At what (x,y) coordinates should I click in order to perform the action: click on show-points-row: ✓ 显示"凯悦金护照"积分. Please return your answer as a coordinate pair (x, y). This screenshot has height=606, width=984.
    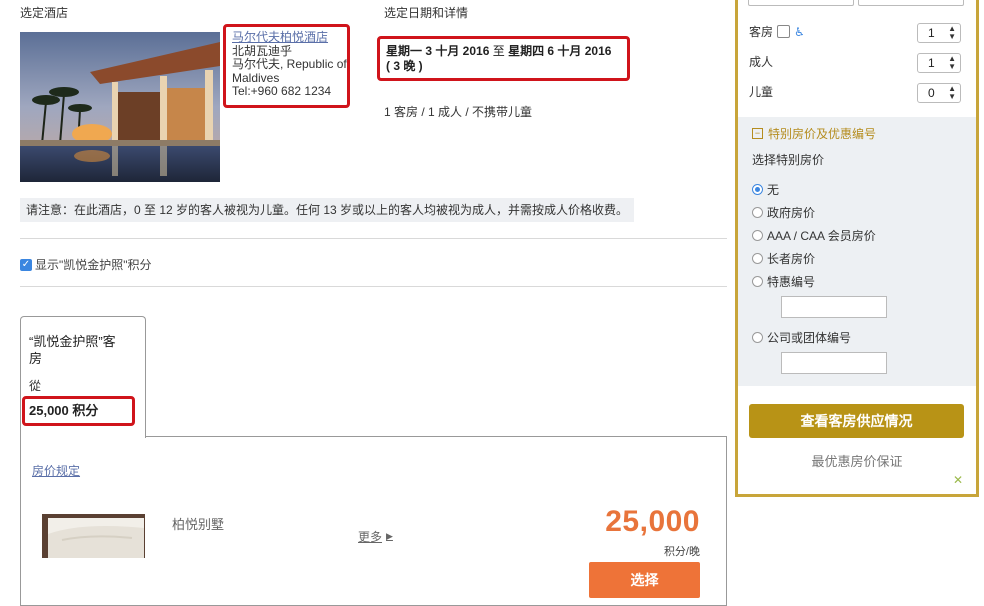
    Looking at the image, I should click on (86, 264).